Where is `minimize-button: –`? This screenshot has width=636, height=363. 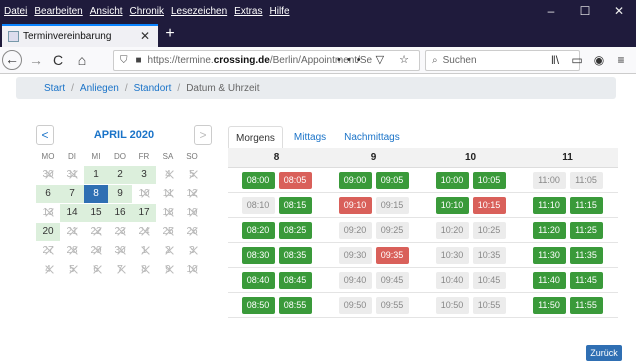
minimize-button: – is located at coordinates (551, 11).